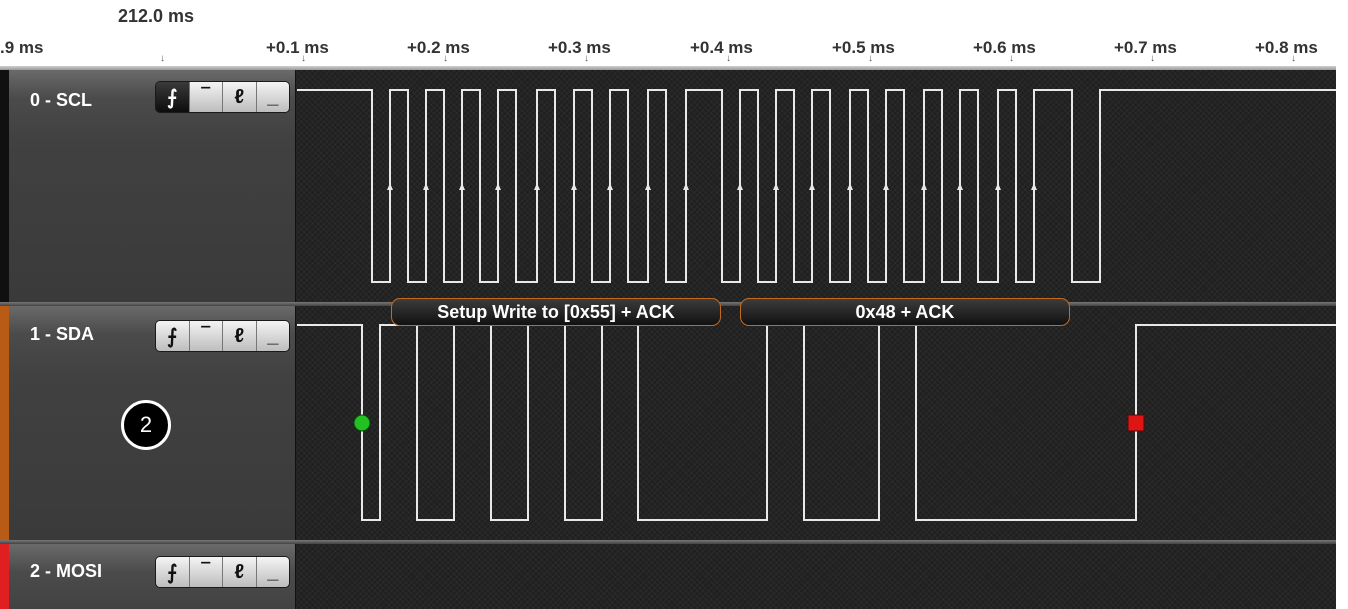 The width and height of the screenshot is (1348, 609). What do you see at coordinates (1136, 423) in the screenshot?
I see `stop-condition-marker-icon` at bounding box center [1136, 423].